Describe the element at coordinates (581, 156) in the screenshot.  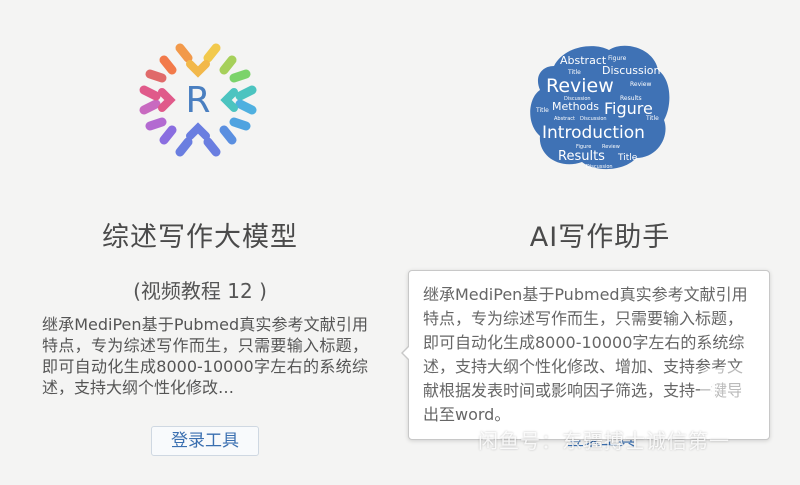
I see `svg-text: Results` at that location.